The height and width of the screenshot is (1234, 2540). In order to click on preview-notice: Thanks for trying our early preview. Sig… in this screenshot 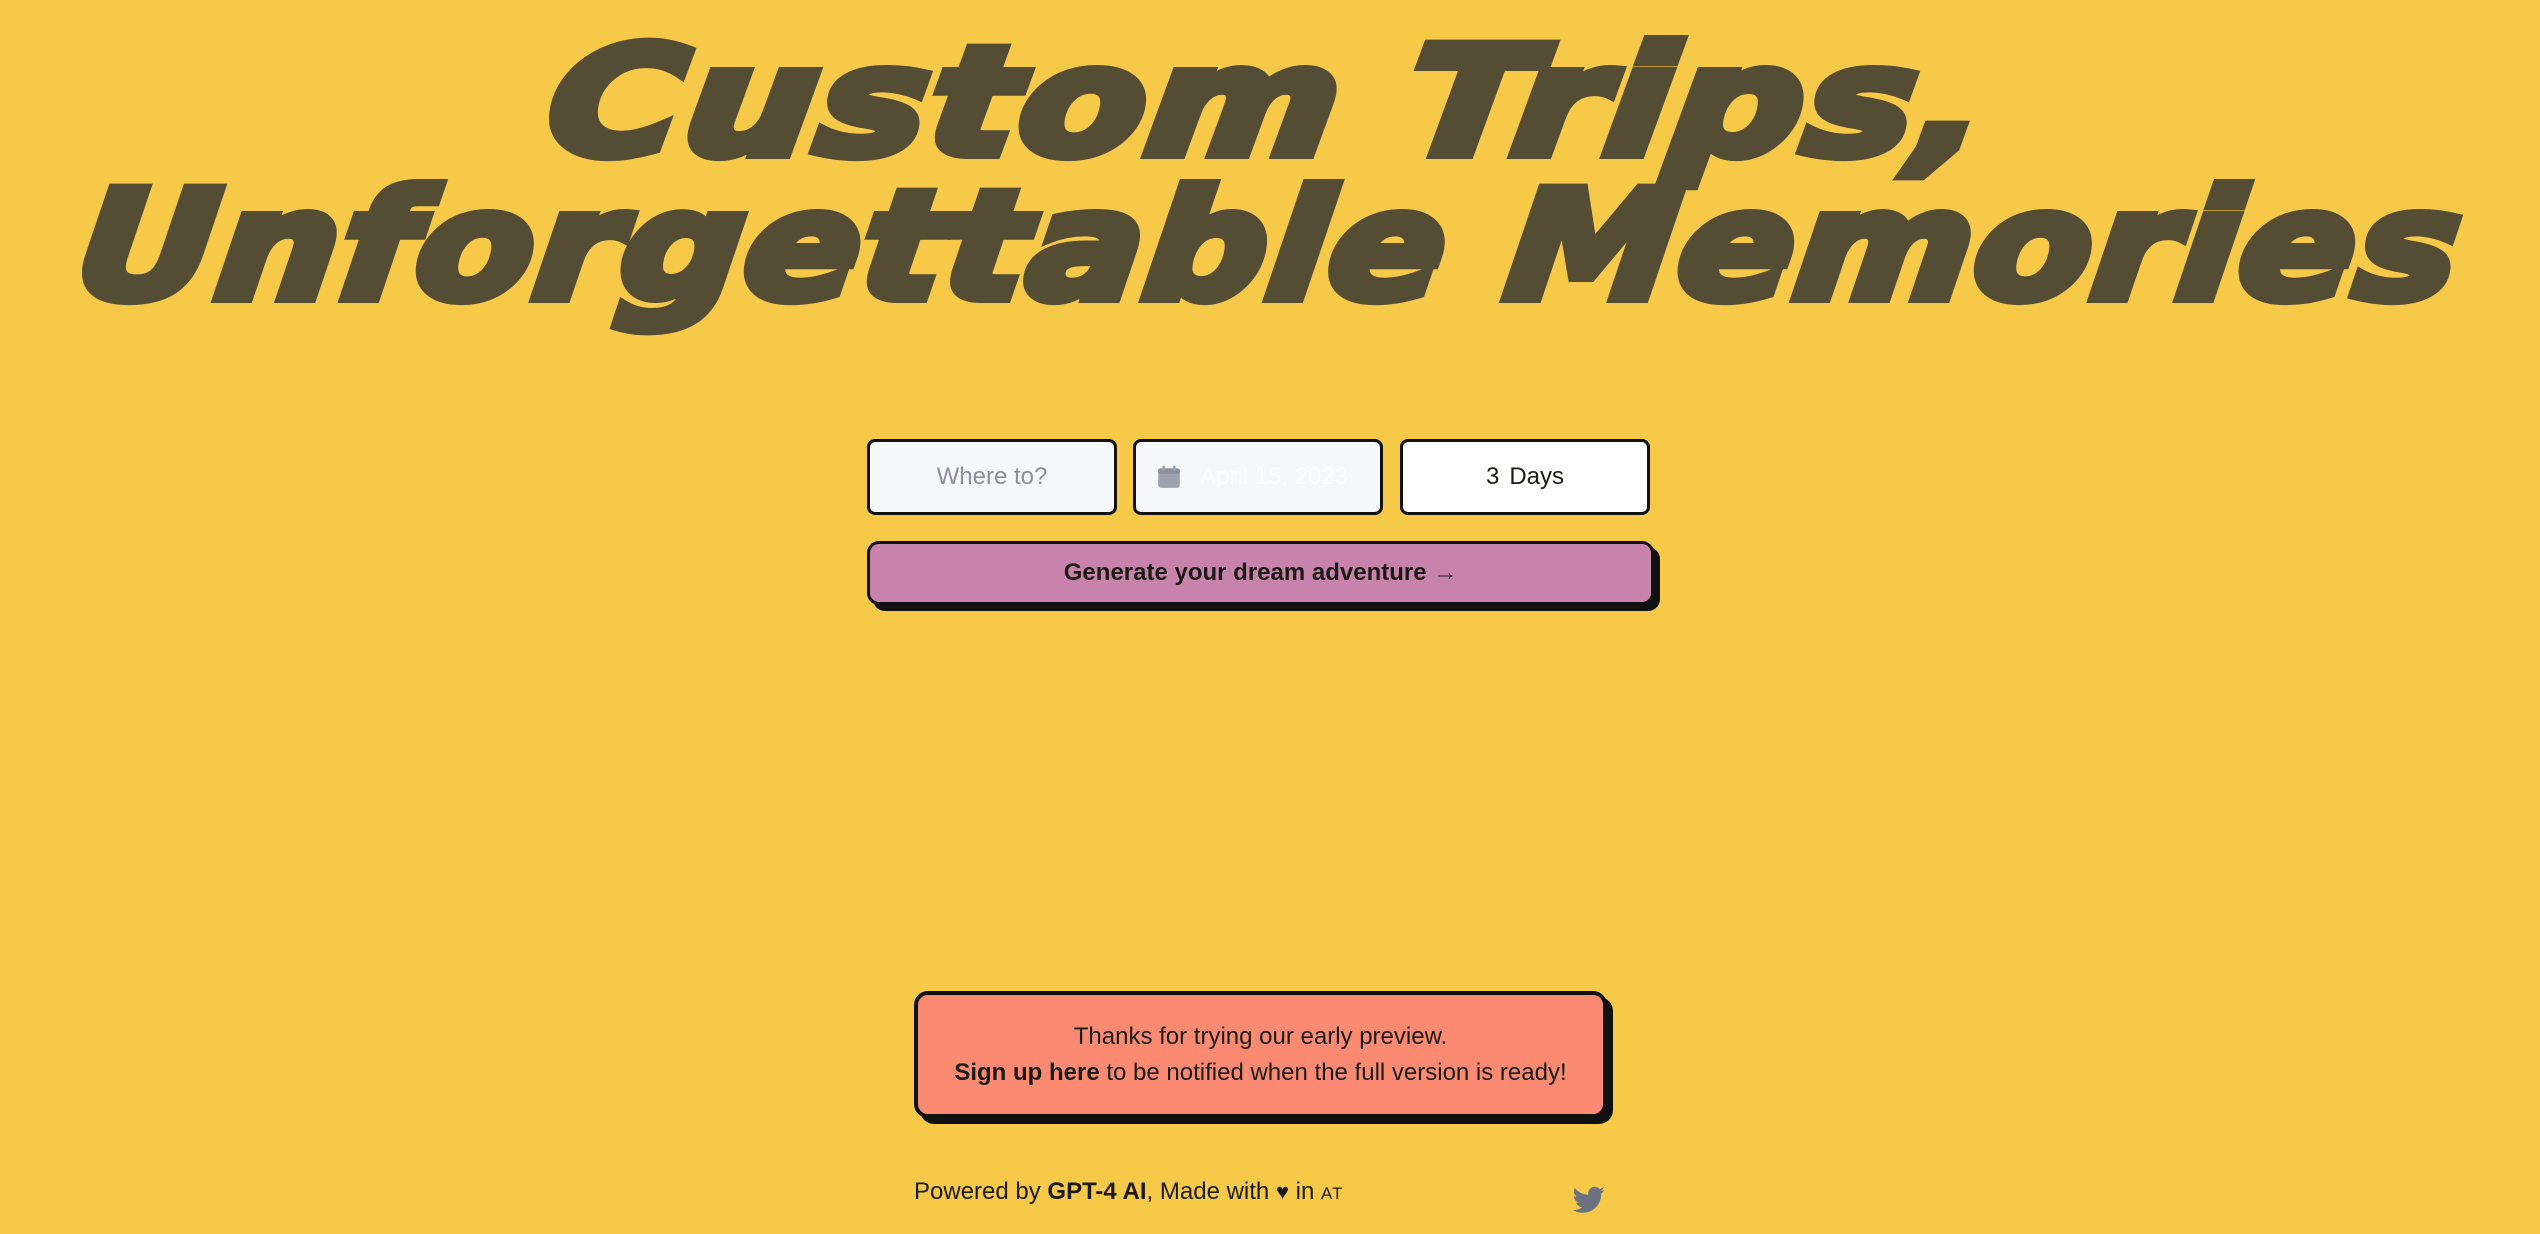, I will do `click(1260, 1054)`.